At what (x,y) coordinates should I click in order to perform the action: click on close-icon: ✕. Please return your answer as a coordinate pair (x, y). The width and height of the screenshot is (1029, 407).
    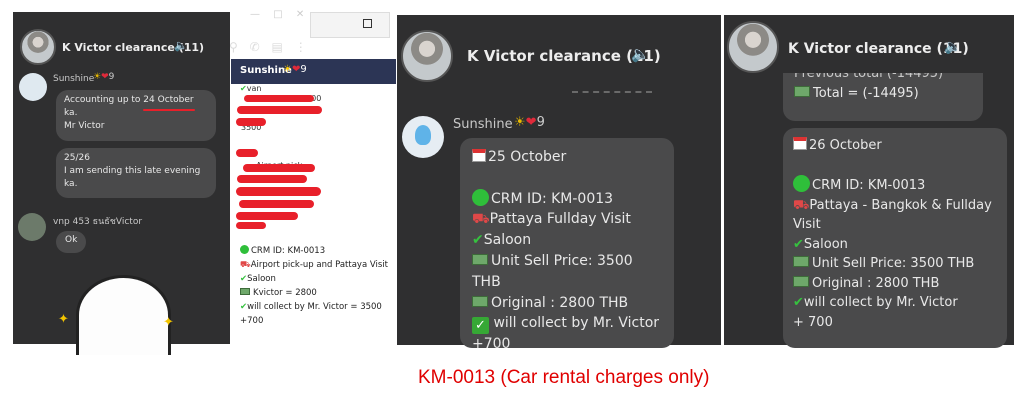
    Looking at the image, I should click on (300, 14).